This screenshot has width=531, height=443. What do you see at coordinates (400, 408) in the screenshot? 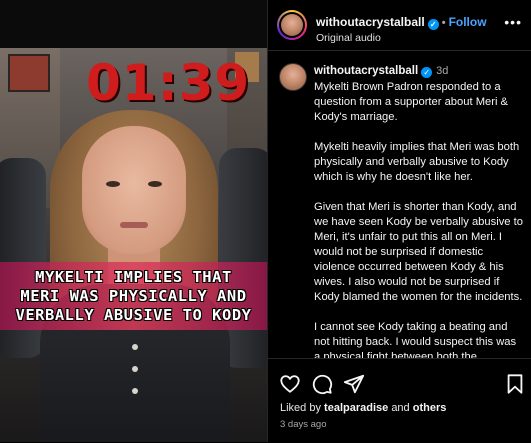
I see `liked-and: and` at bounding box center [400, 408].